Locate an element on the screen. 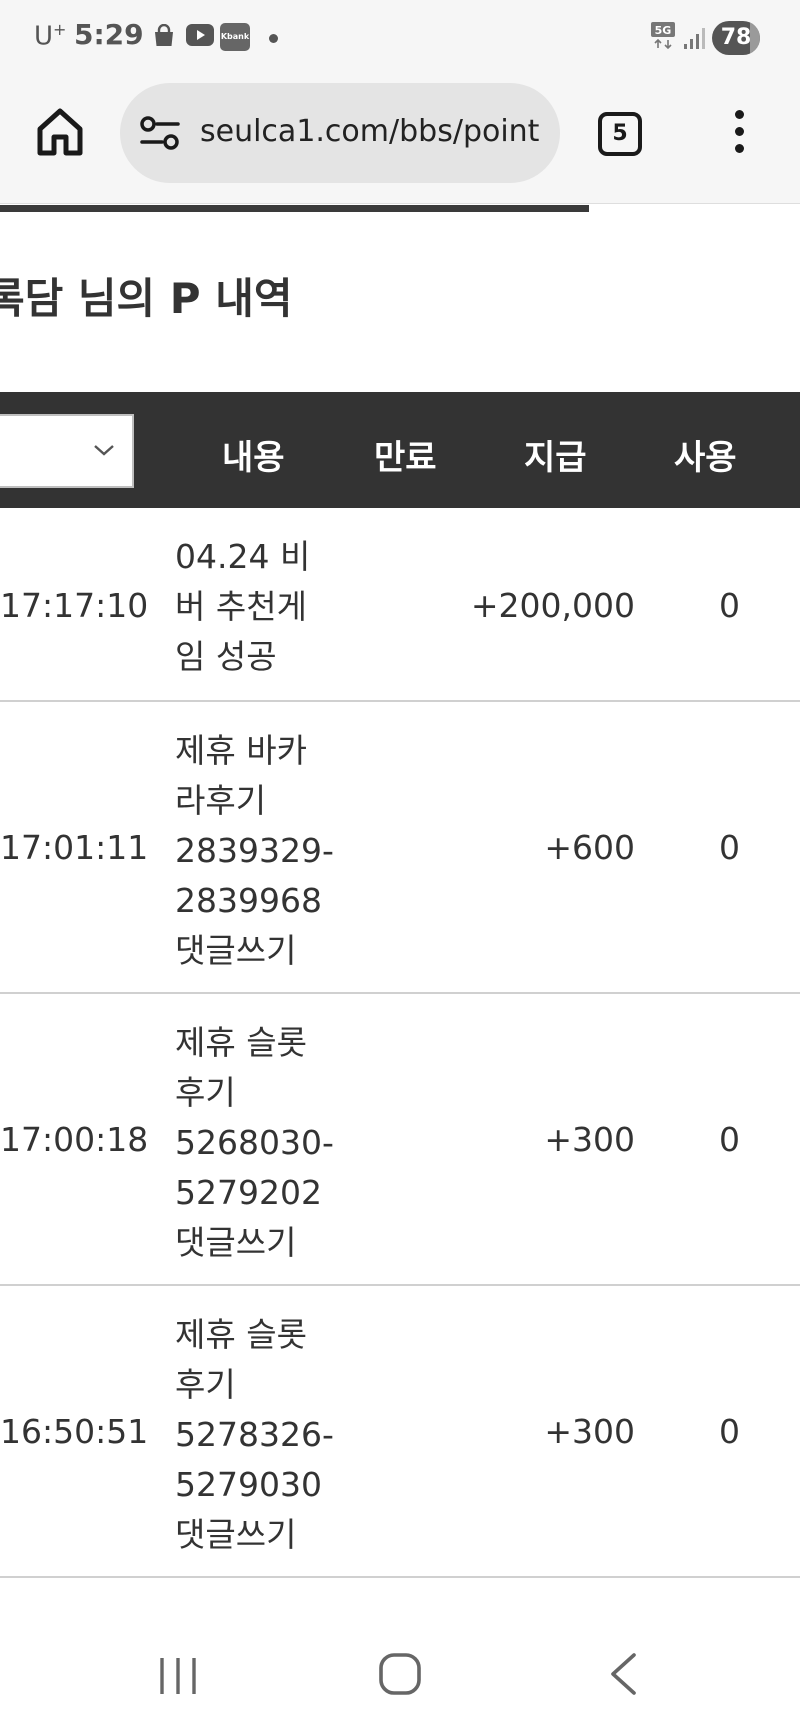 The image size is (800, 1734). system-nav-bar is located at coordinates (400, 1675).